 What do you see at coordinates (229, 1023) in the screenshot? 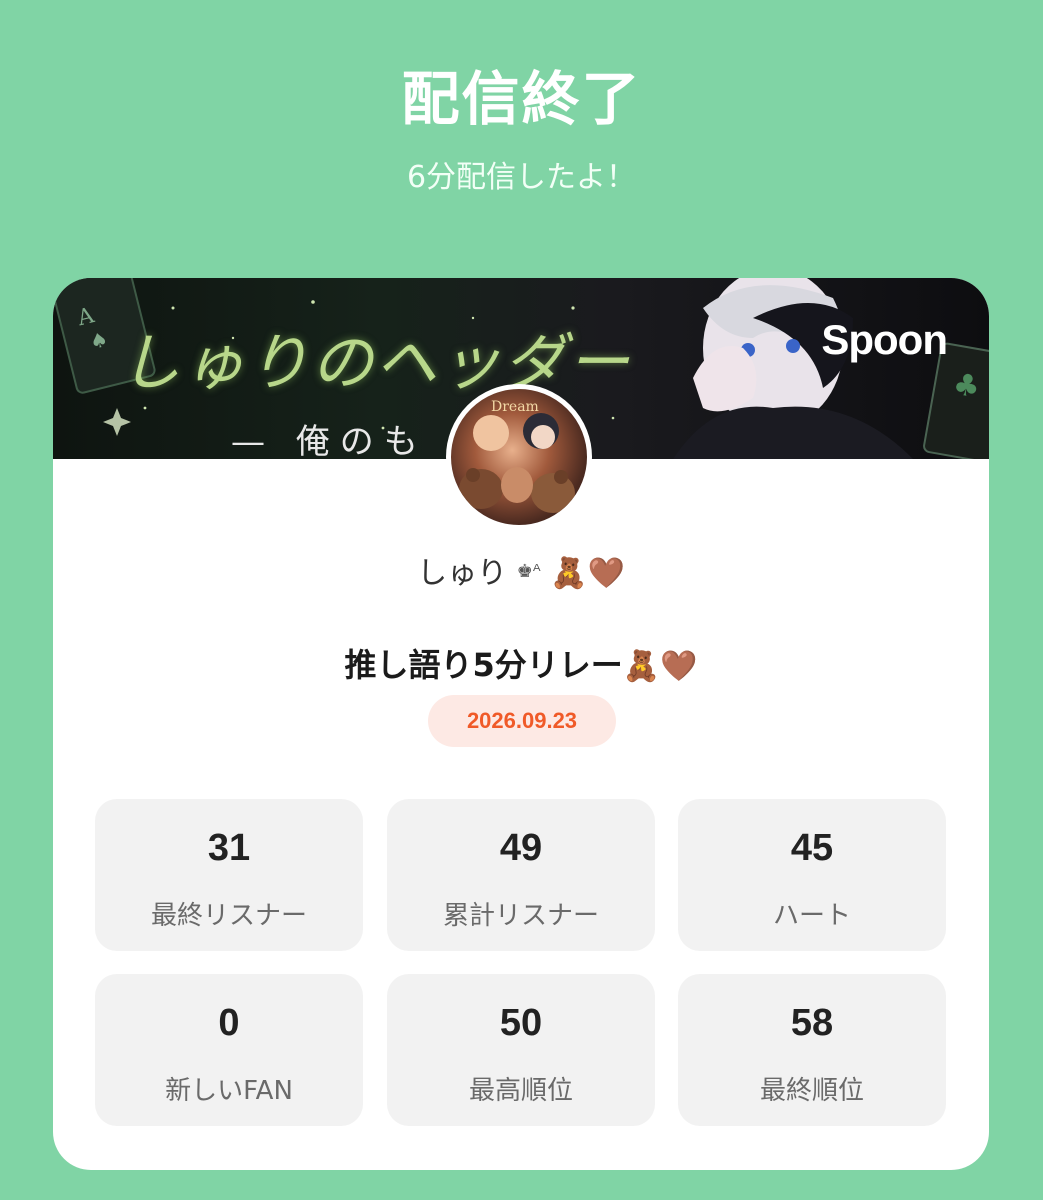
I see `stat-value: 0` at bounding box center [229, 1023].